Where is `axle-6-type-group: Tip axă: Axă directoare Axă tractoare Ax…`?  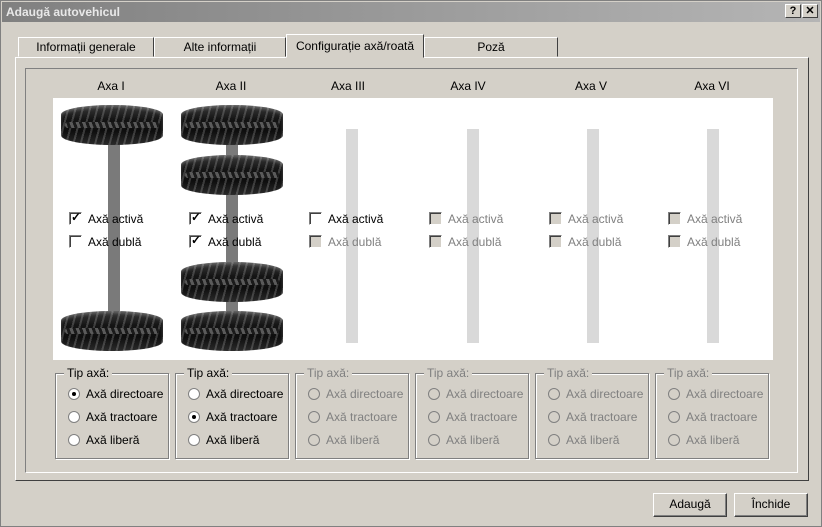
axle-6-type-group: Tip axă: Axă directoare Axă tractoare Ax… is located at coordinates (712, 412).